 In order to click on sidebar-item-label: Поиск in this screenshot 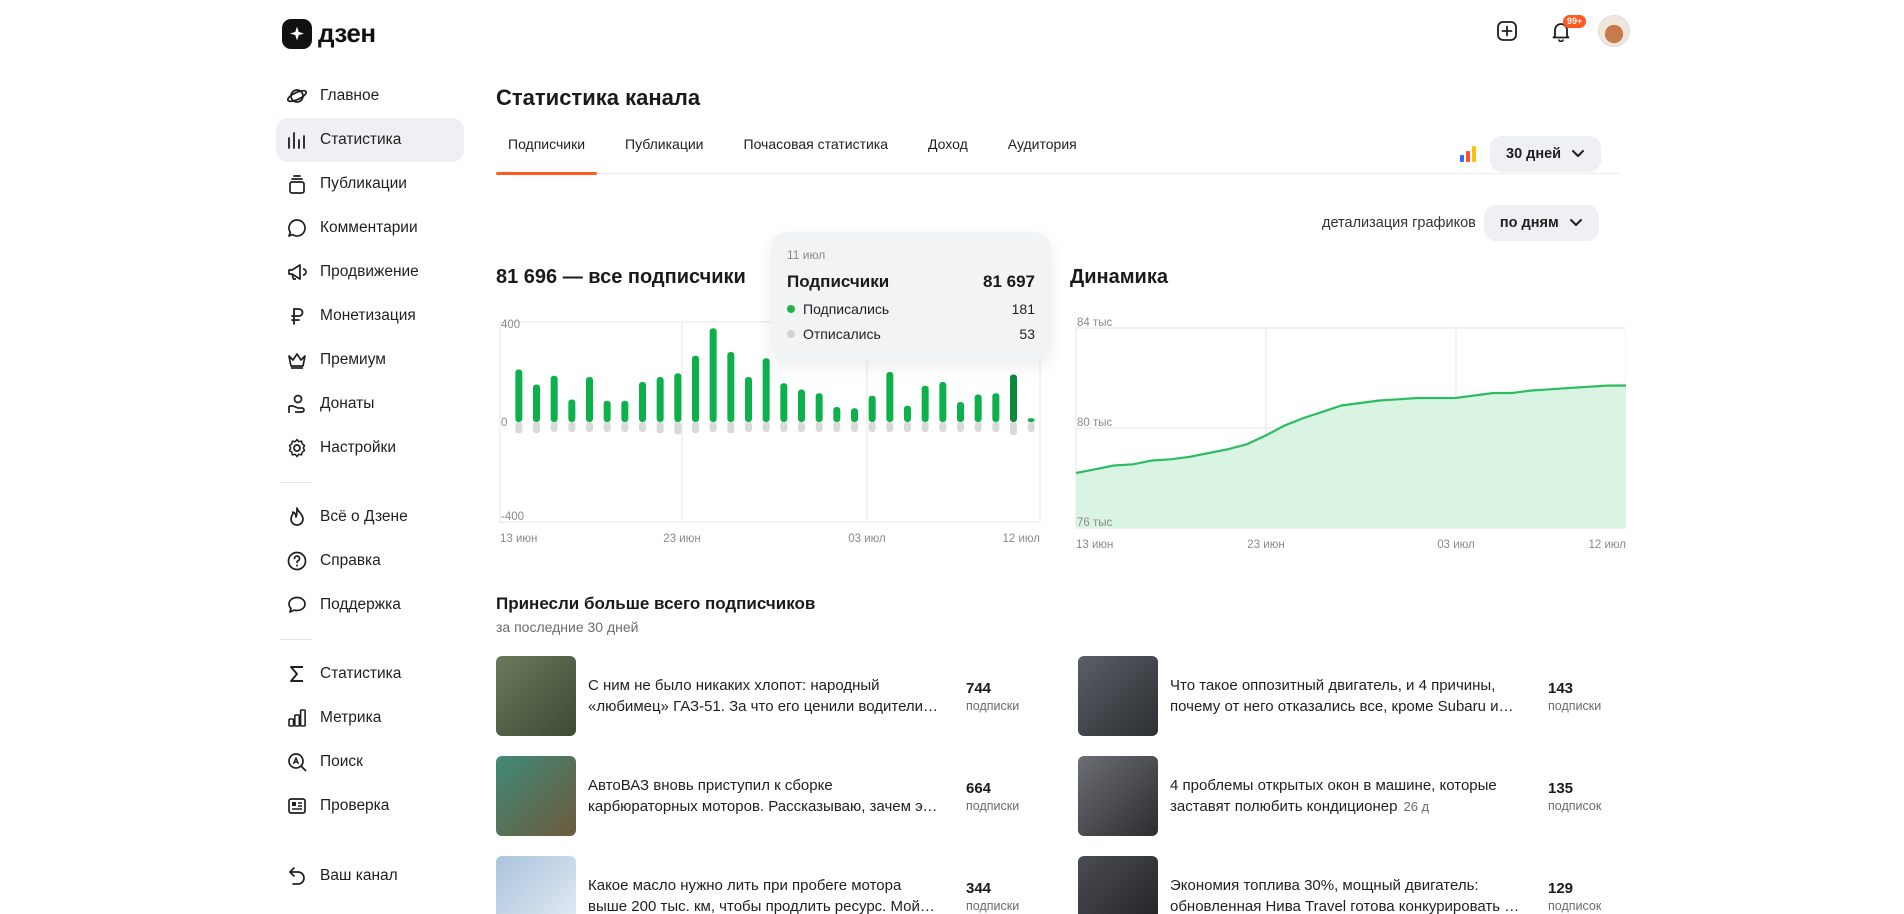, I will do `click(341, 761)`.